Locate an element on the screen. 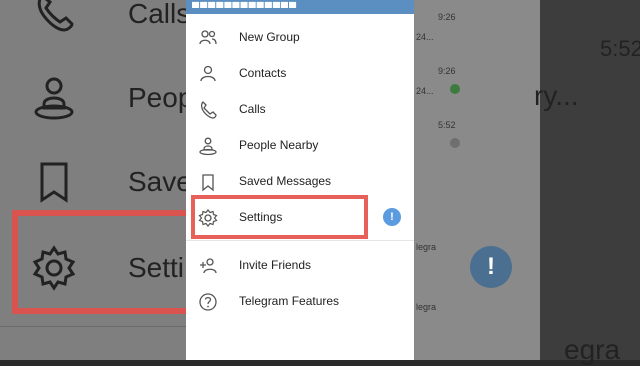 Image resolution: width=640 pixels, height=366 pixels. chat-snippet-large: egra is located at coordinates (592, 349).